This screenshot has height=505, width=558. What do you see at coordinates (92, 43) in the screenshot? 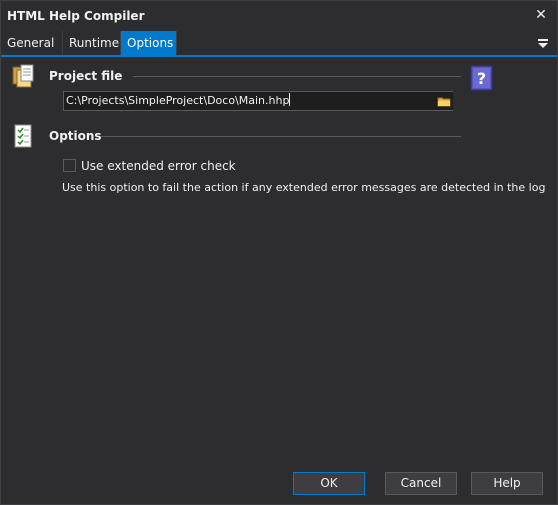
I see `tab-runtime: Runtime` at bounding box center [92, 43].